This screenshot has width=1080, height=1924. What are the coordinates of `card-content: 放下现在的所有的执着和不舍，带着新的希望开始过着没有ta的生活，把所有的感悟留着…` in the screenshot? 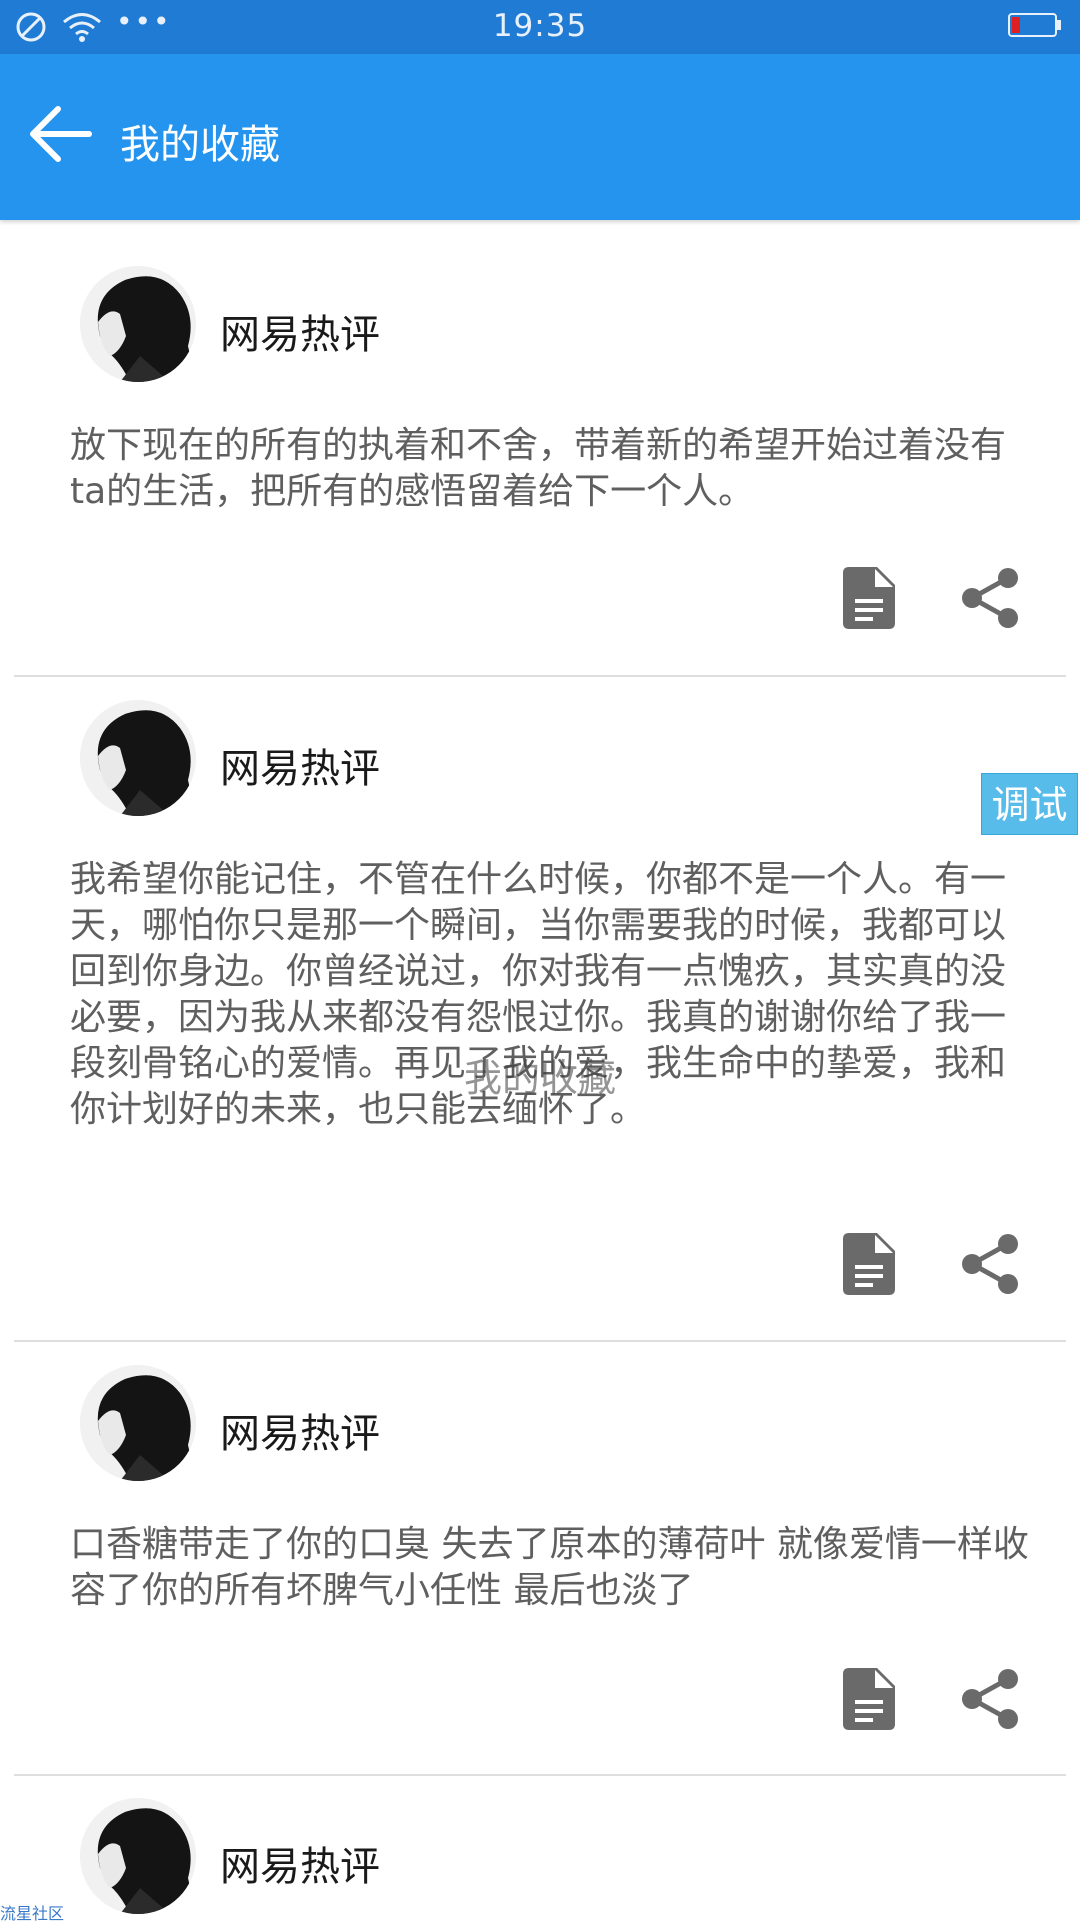 It's located at (538, 468).